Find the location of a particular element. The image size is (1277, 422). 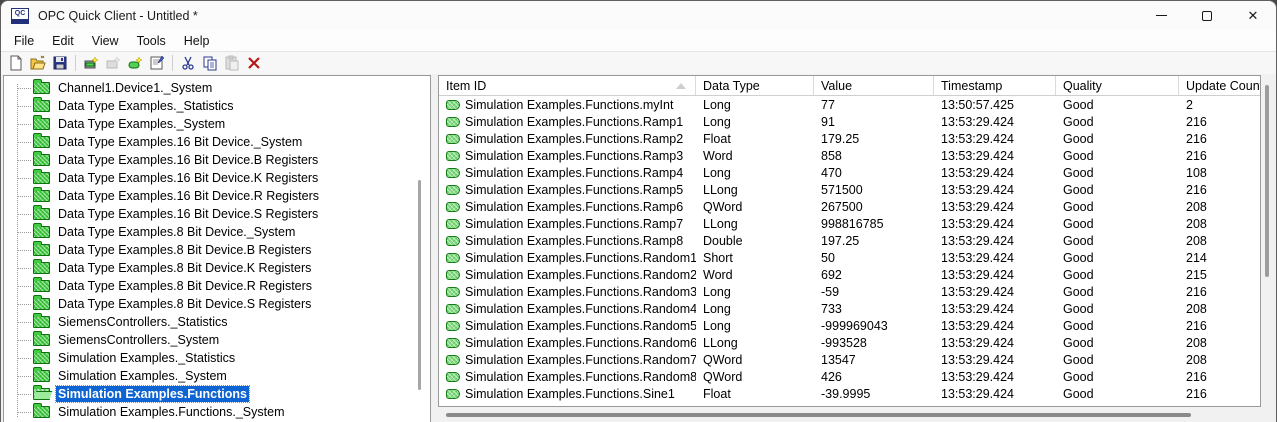

tree-item: SiemensControllers._System is located at coordinates (217, 340).